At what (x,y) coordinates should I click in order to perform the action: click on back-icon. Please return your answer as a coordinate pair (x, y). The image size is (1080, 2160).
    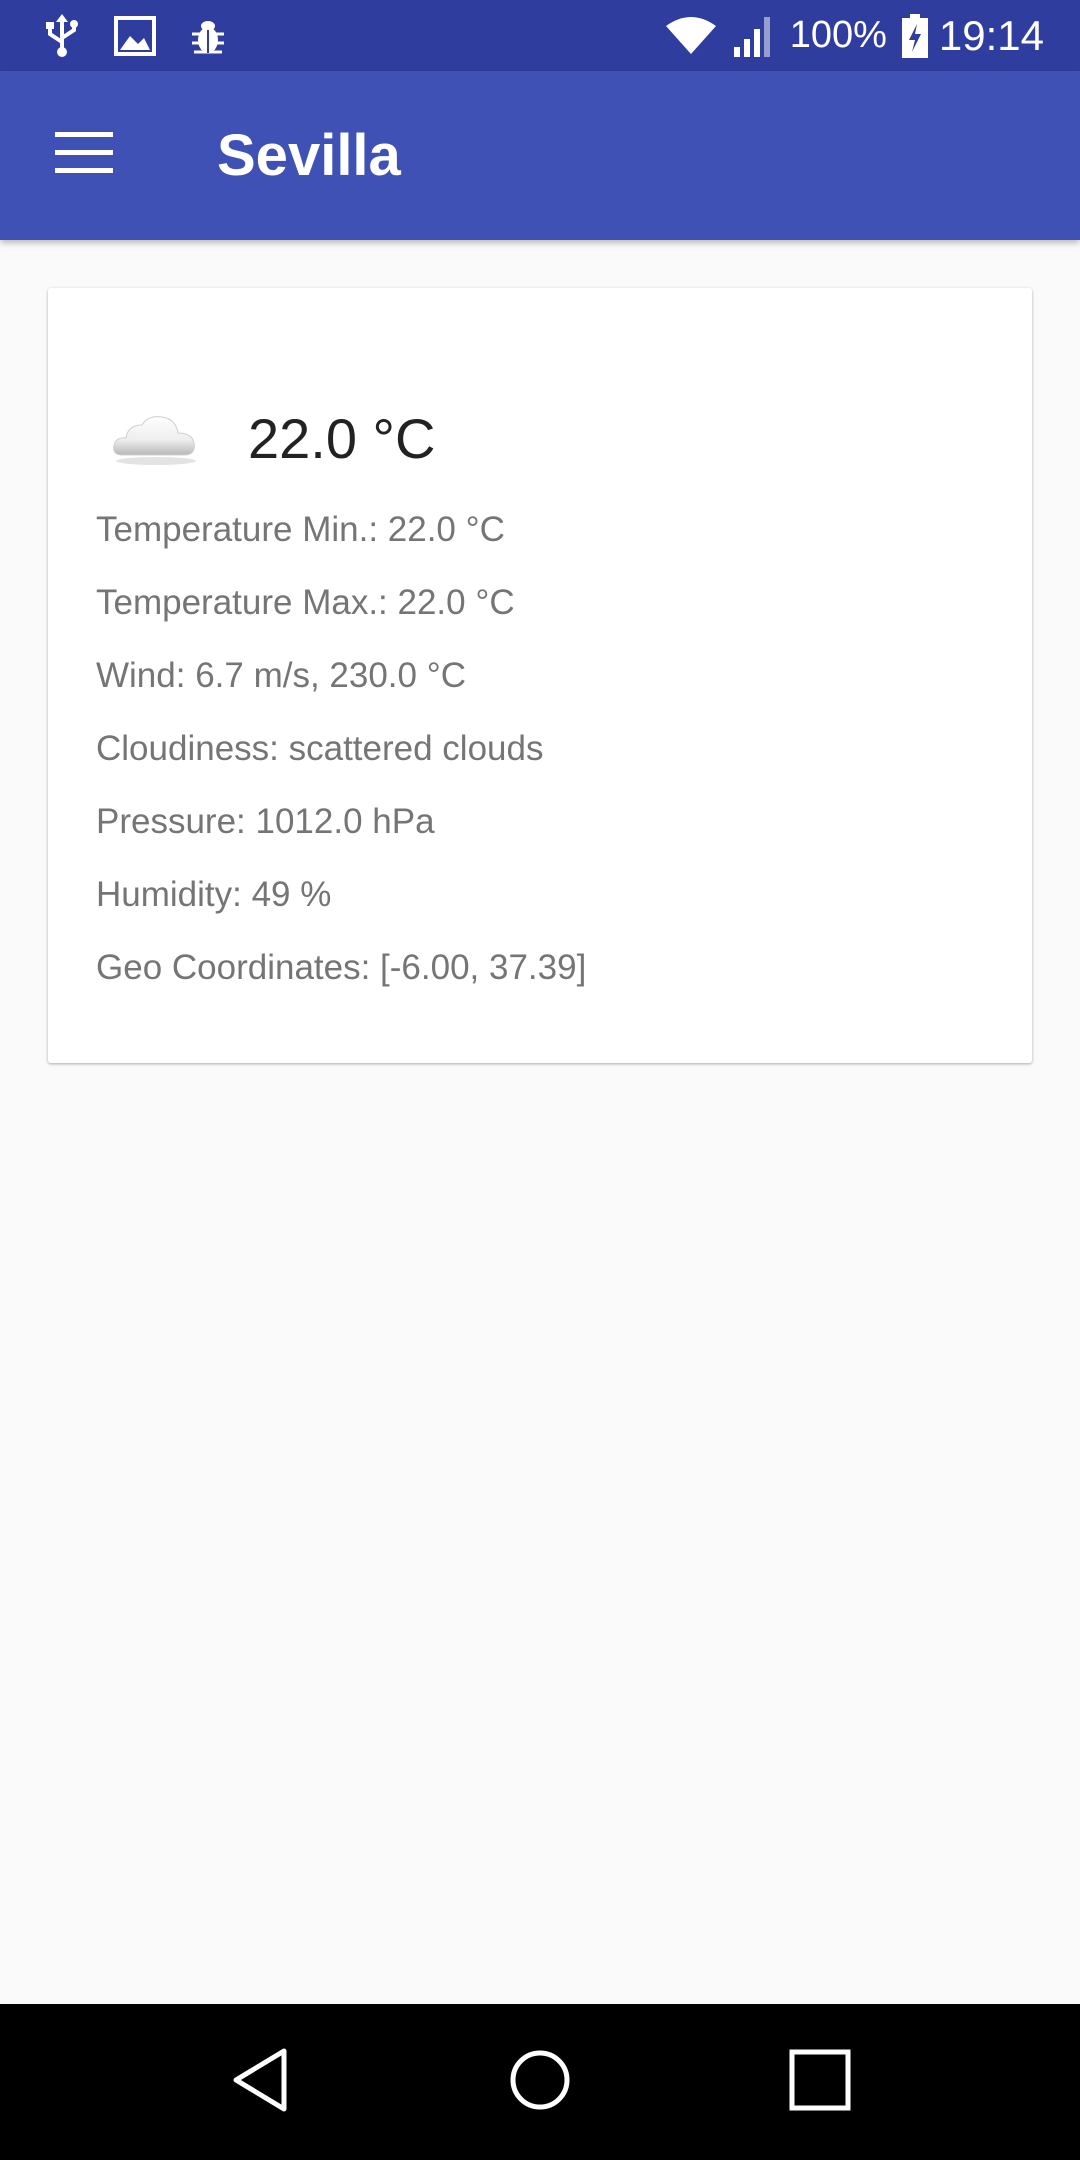
    Looking at the image, I should click on (260, 2082).